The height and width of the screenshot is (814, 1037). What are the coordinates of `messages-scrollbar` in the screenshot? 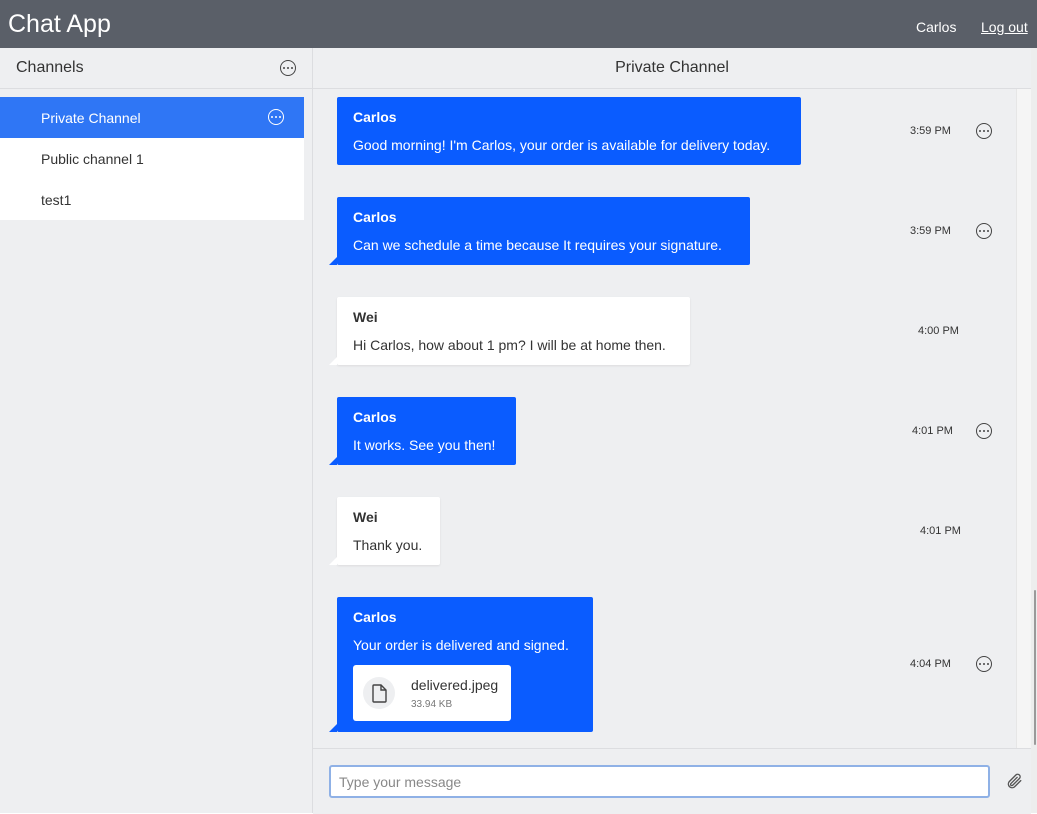 It's located at (1024, 418).